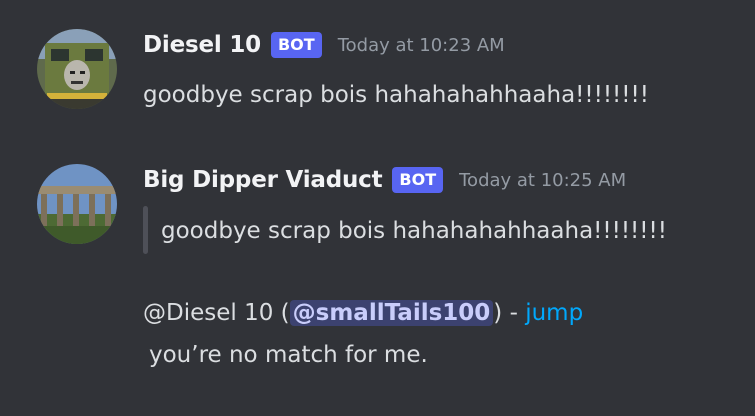 The height and width of the screenshot is (416, 755). I want to click on diesel-avatar-image, so click(77, 69).